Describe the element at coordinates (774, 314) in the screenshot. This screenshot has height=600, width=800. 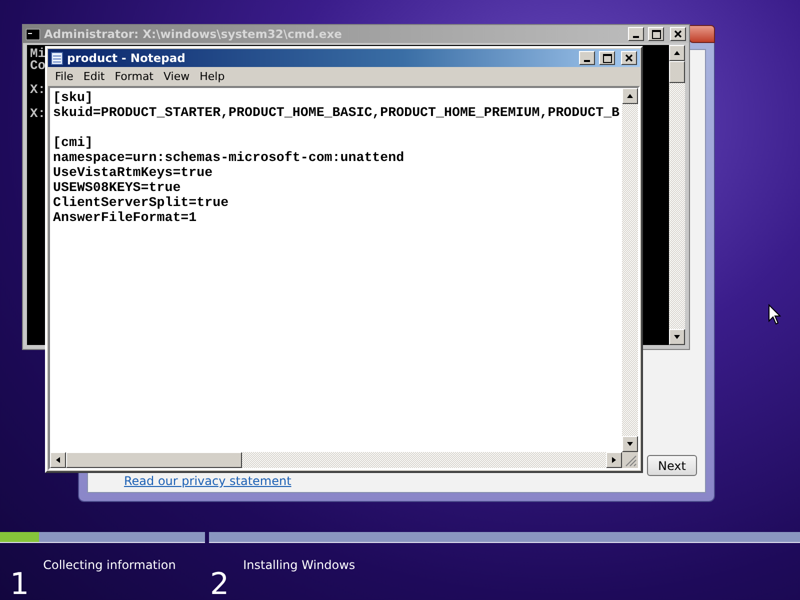
I see `mouse-pointer-icon` at that location.